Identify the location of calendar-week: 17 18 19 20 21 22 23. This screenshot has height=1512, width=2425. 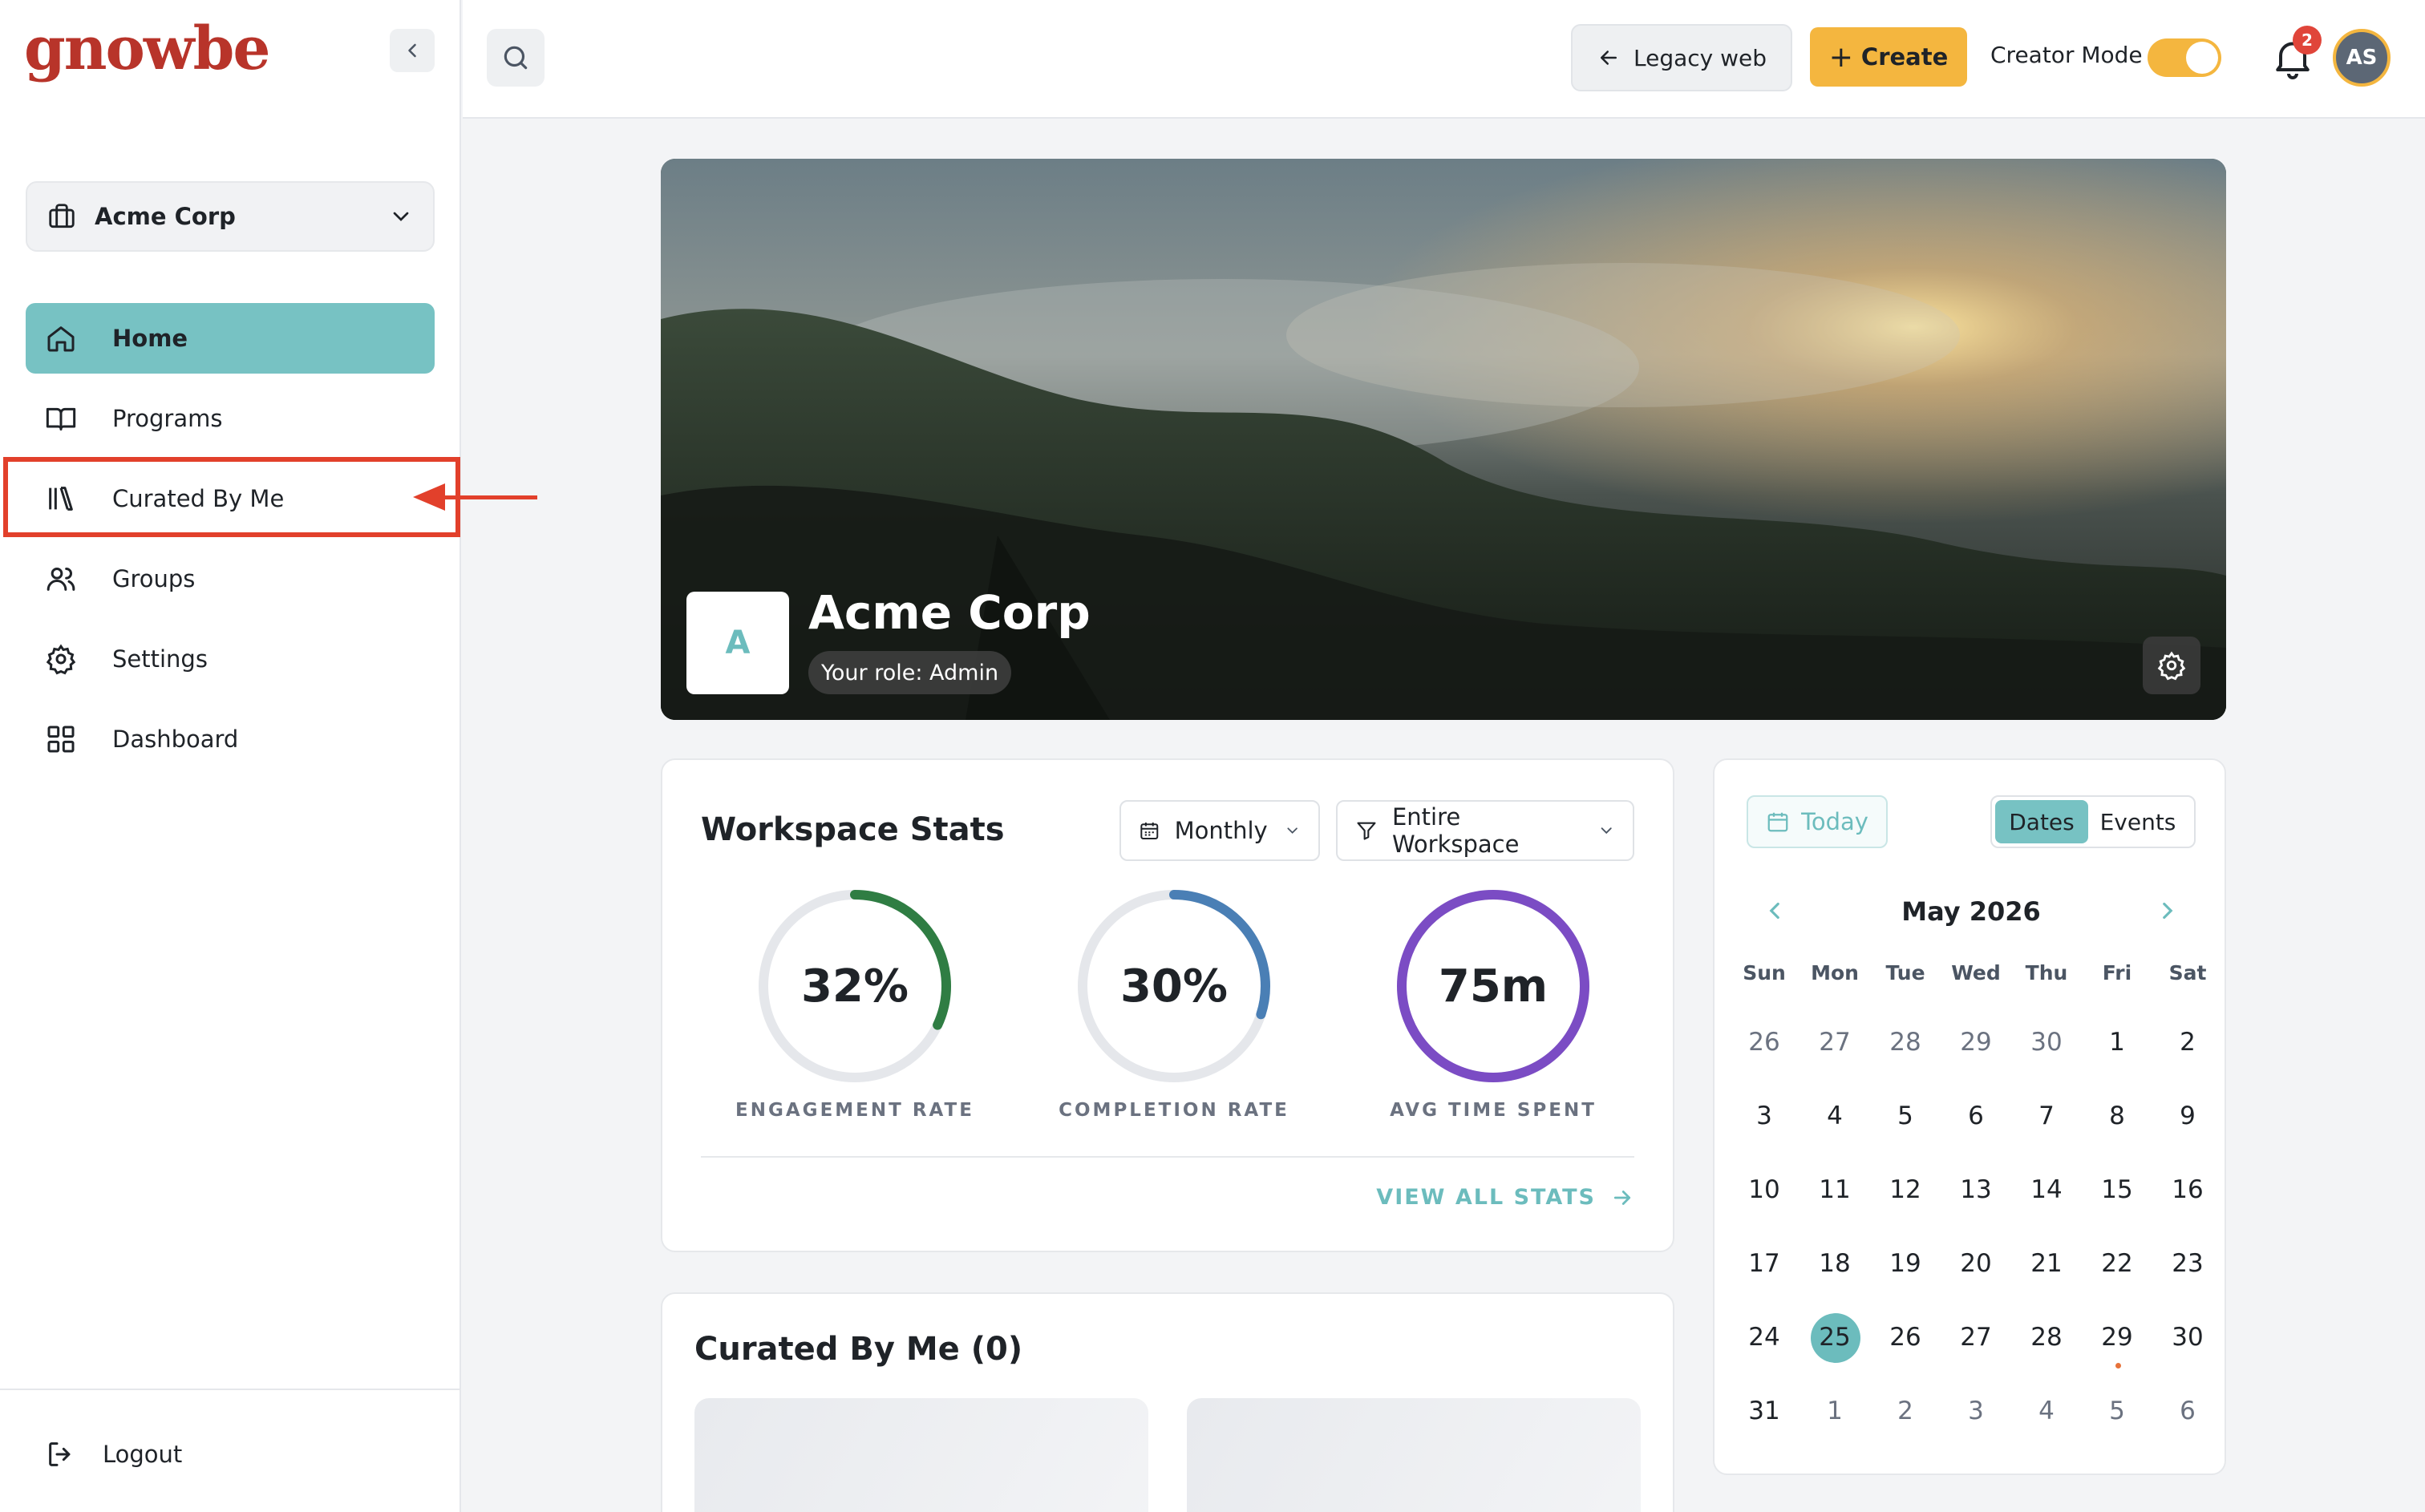
(1976, 1264).